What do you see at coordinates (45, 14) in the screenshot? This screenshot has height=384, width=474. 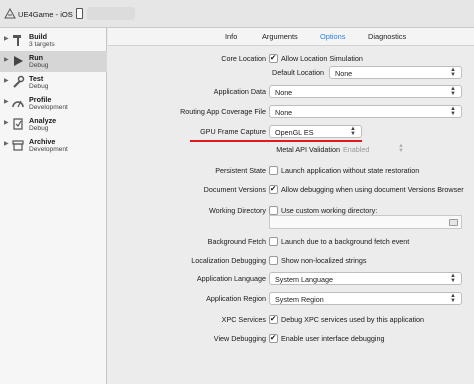 I see `scheme-name: UE4Game - iOS` at bounding box center [45, 14].